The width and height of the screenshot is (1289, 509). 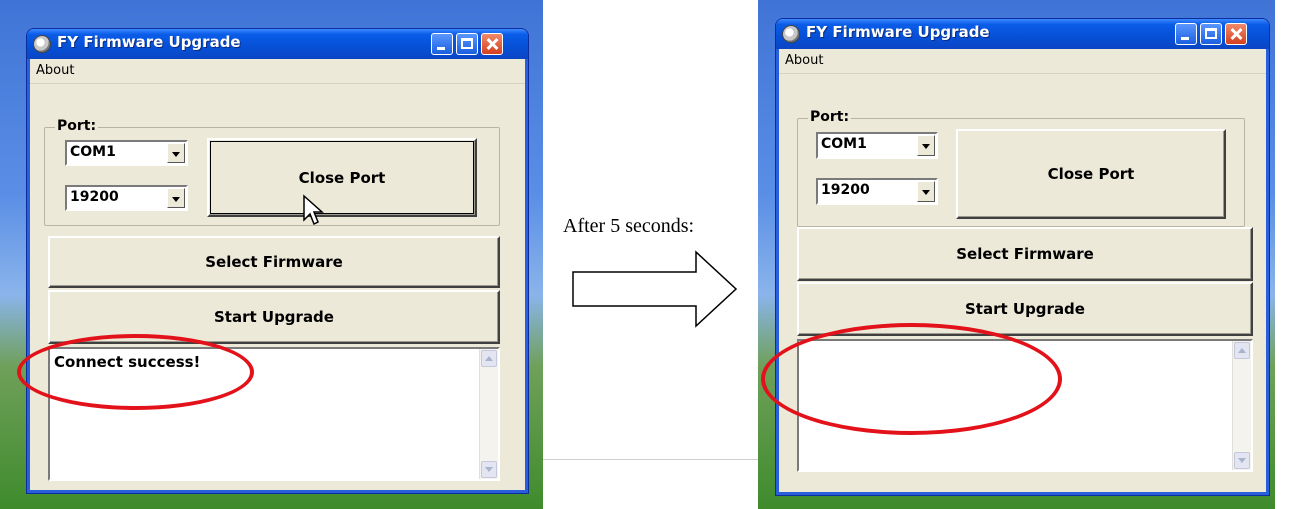 I want to click on right-arrow-icon, so click(x=655, y=289).